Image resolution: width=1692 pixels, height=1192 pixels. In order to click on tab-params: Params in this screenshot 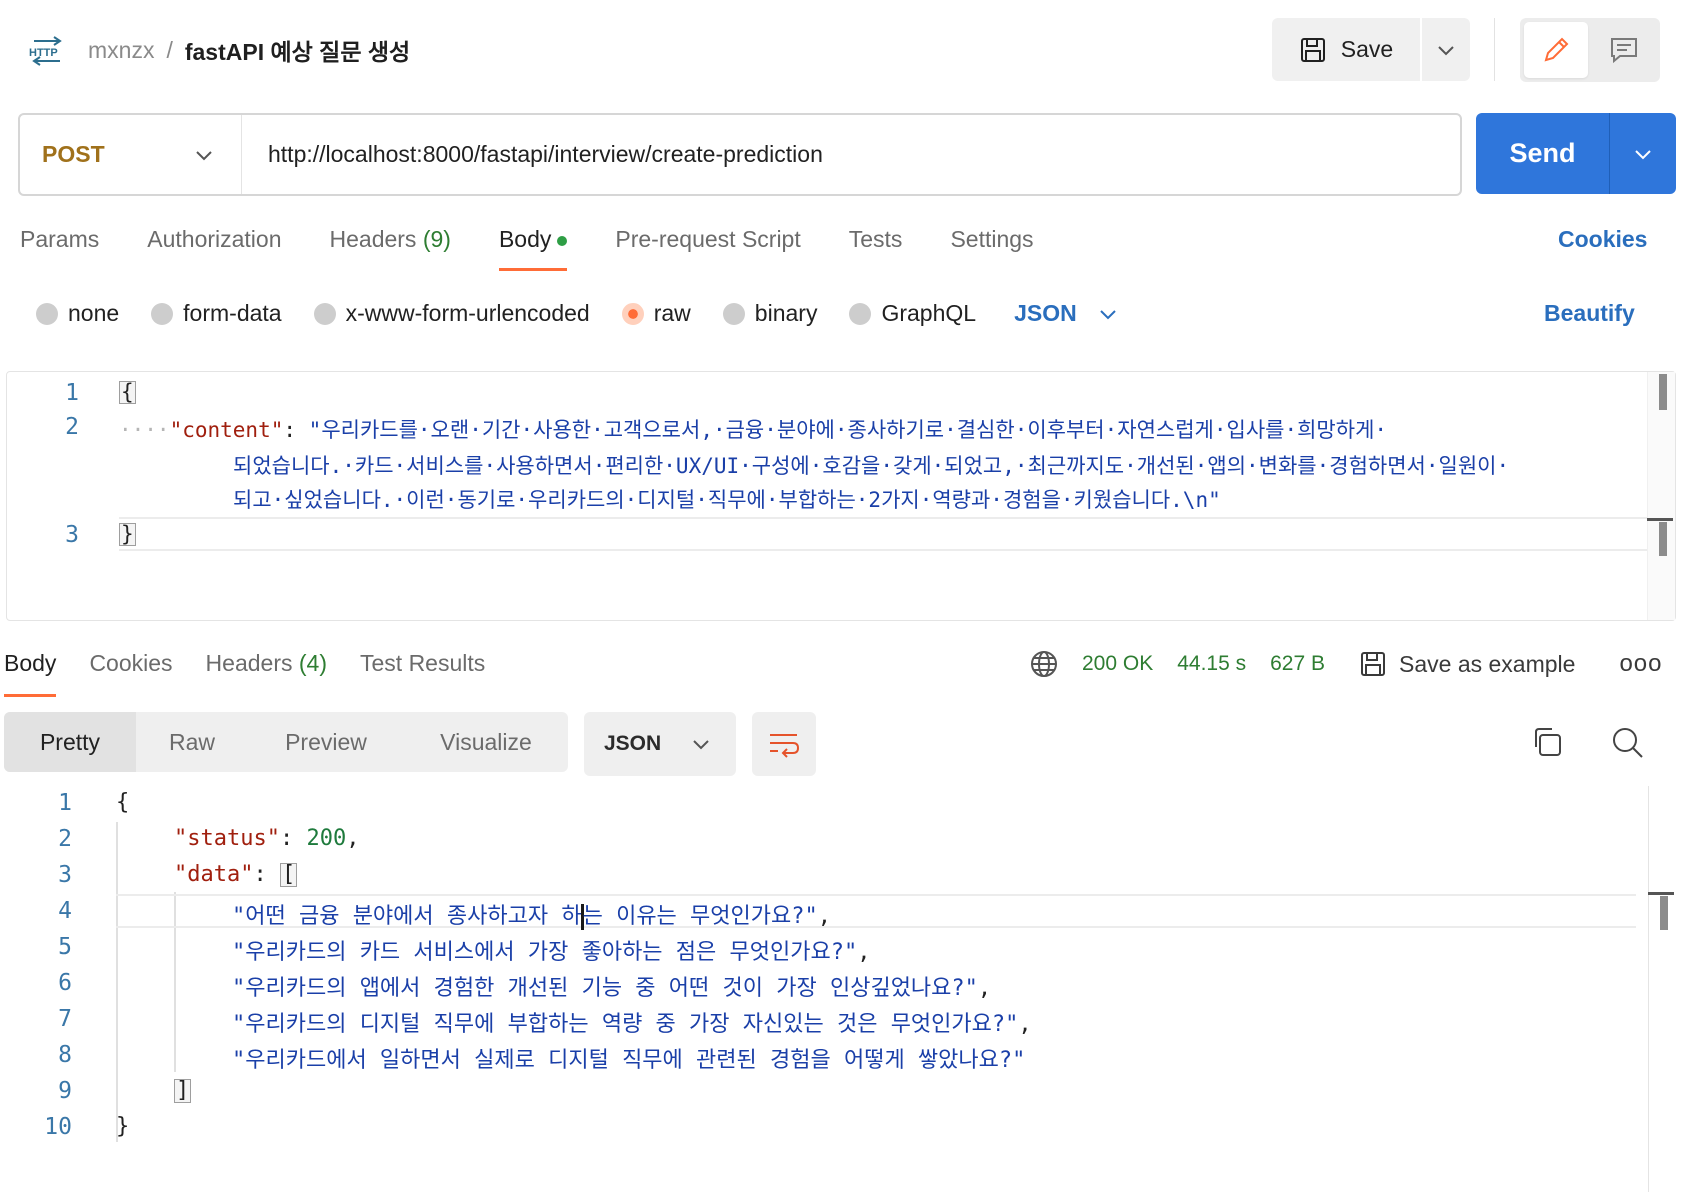, I will do `click(59, 246)`.